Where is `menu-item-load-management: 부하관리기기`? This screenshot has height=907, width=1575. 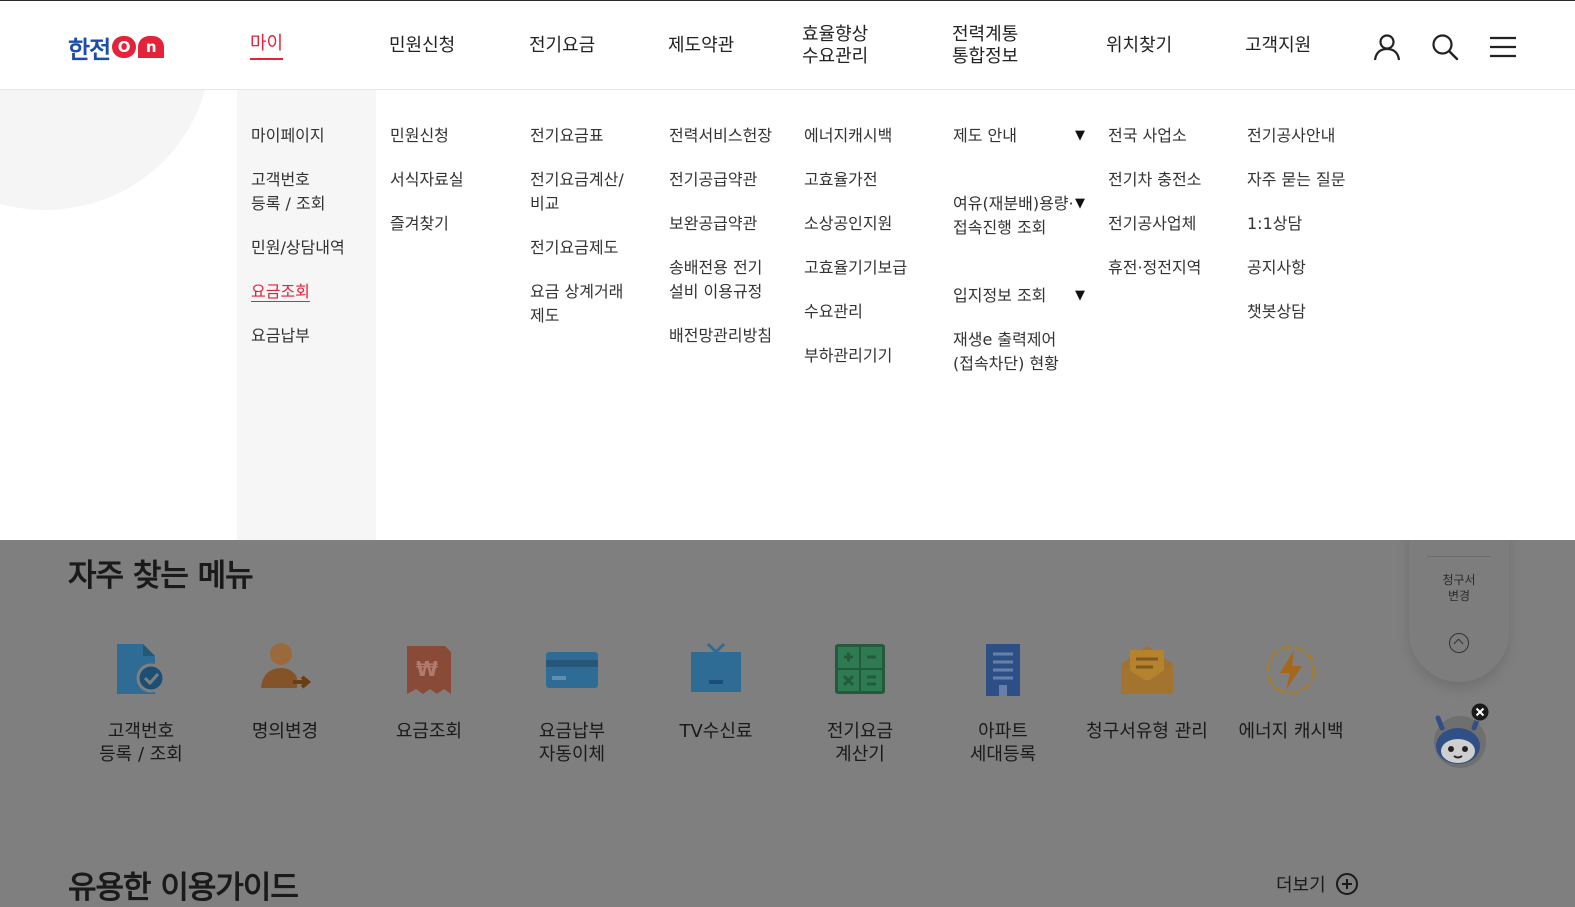 menu-item-load-management: 부하관리기기 is located at coordinates (869, 356).